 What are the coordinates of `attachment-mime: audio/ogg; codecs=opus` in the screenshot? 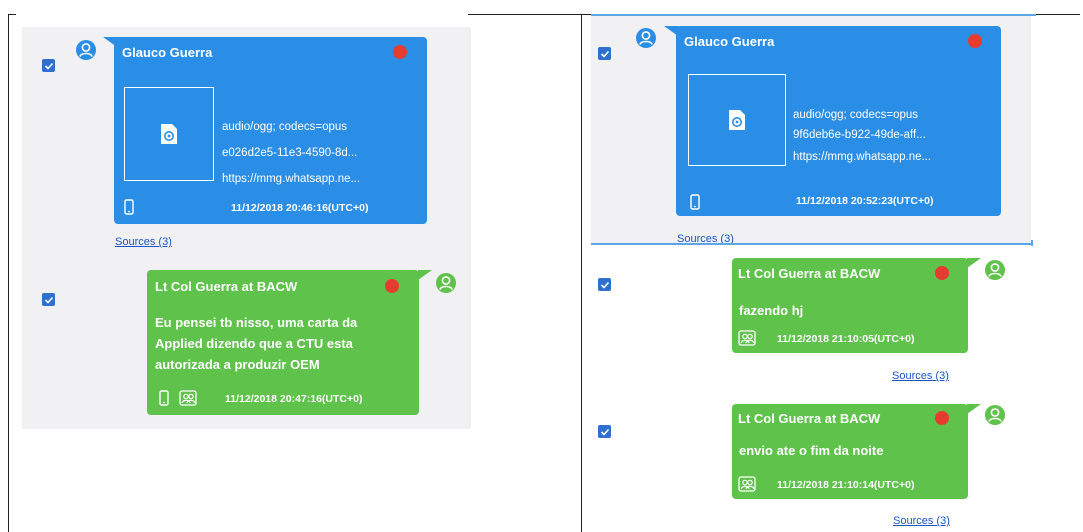 It's located at (285, 127).